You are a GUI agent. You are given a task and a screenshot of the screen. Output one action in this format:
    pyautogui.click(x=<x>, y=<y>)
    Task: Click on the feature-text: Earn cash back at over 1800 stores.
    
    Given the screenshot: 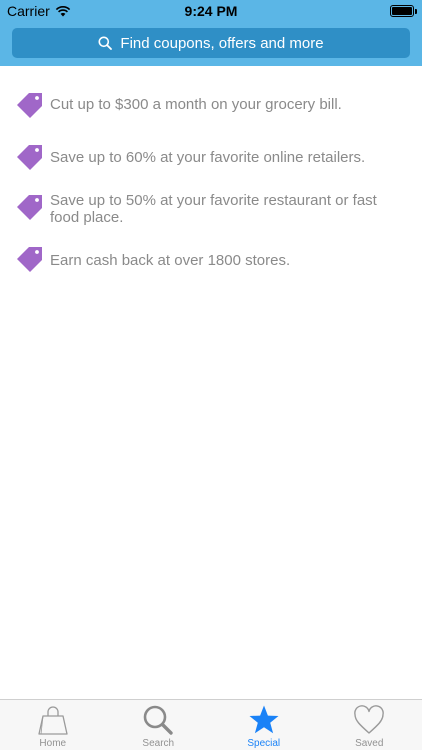 What is the action you would take?
    pyautogui.click(x=170, y=260)
    